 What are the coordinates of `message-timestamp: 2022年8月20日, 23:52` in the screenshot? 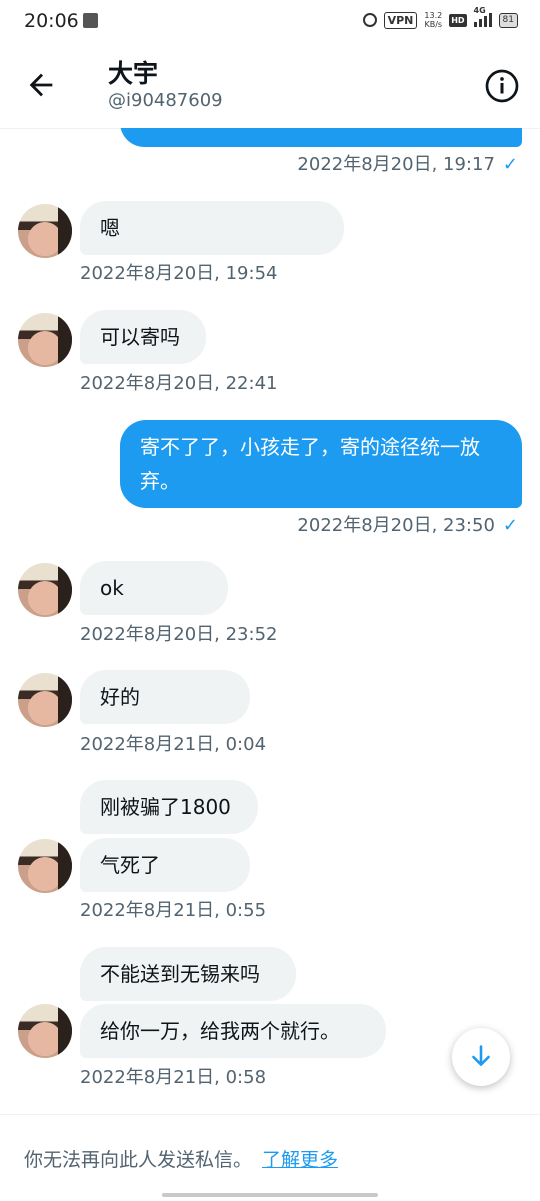 It's located at (179, 634).